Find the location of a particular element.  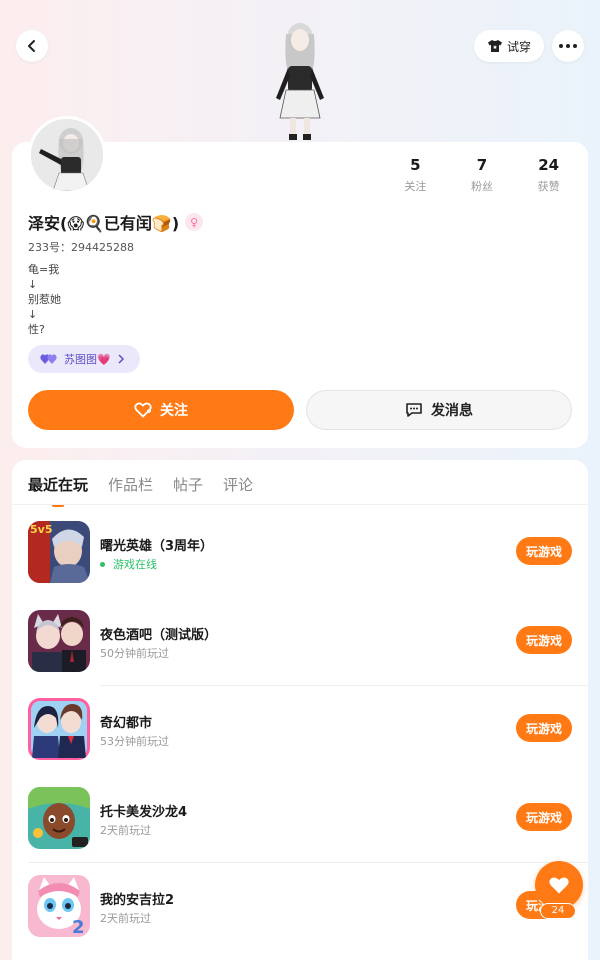

heart-icon is located at coordinates (559, 885).